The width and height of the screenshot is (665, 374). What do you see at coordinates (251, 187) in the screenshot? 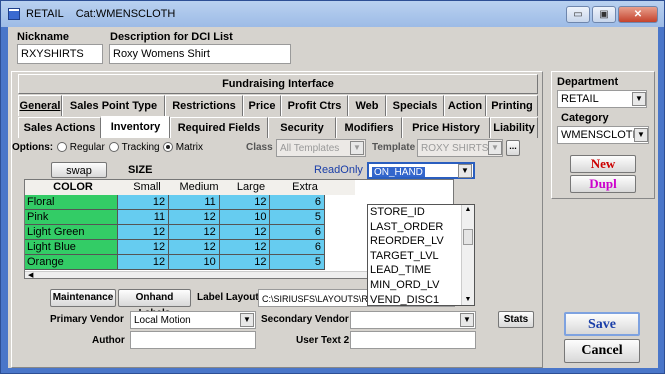
I see `size-col-header: Large` at bounding box center [251, 187].